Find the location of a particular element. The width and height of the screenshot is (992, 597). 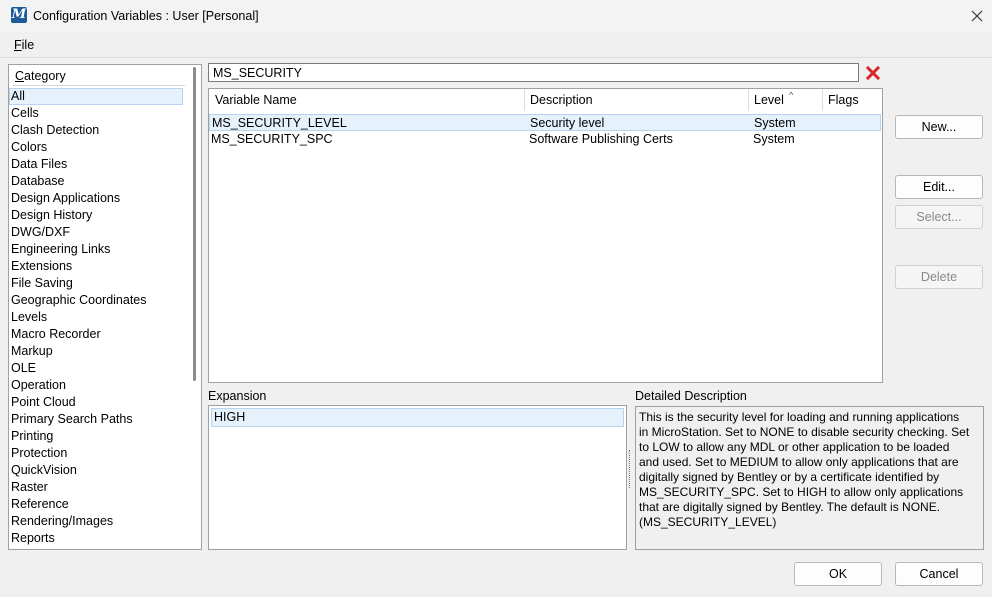

column-header-variable-name: Variable Name is located at coordinates (367, 100).